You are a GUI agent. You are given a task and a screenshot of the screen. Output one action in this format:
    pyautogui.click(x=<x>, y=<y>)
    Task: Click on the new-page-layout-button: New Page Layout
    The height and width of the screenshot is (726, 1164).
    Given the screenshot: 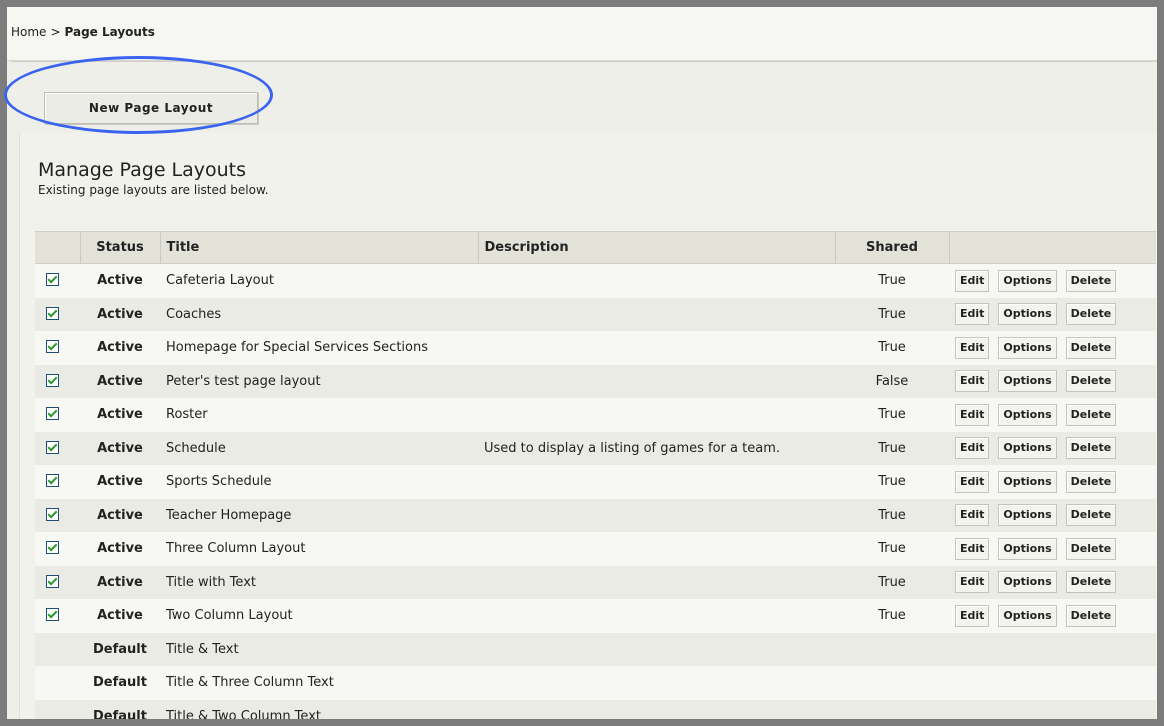 What is the action you would take?
    pyautogui.click(x=151, y=108)
    